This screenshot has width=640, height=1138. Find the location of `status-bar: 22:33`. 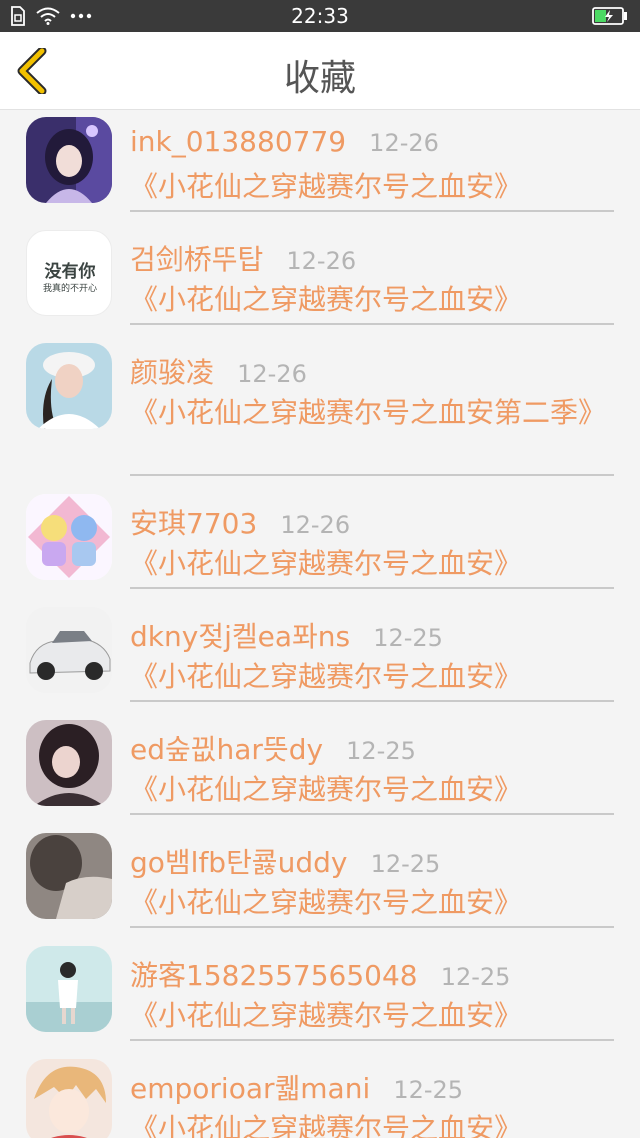

status-bar: 22:33 is located at coordinates (320, 16).